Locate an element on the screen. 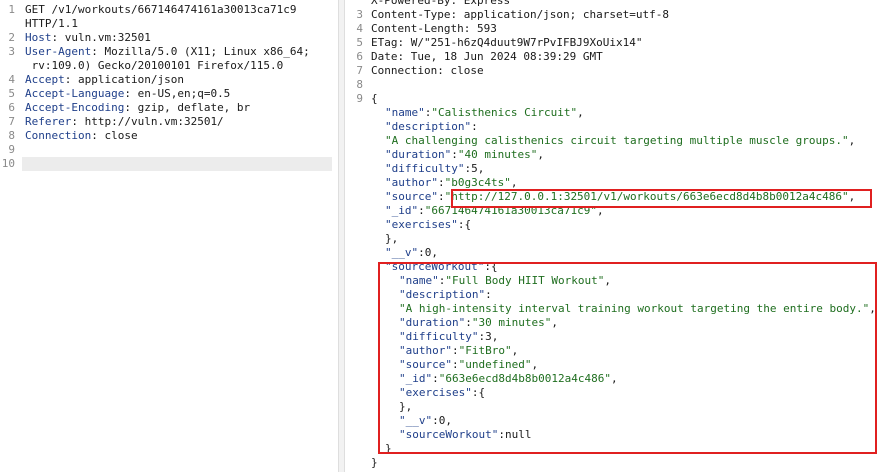  line-number: 10 is located at coordinates (8, 163).